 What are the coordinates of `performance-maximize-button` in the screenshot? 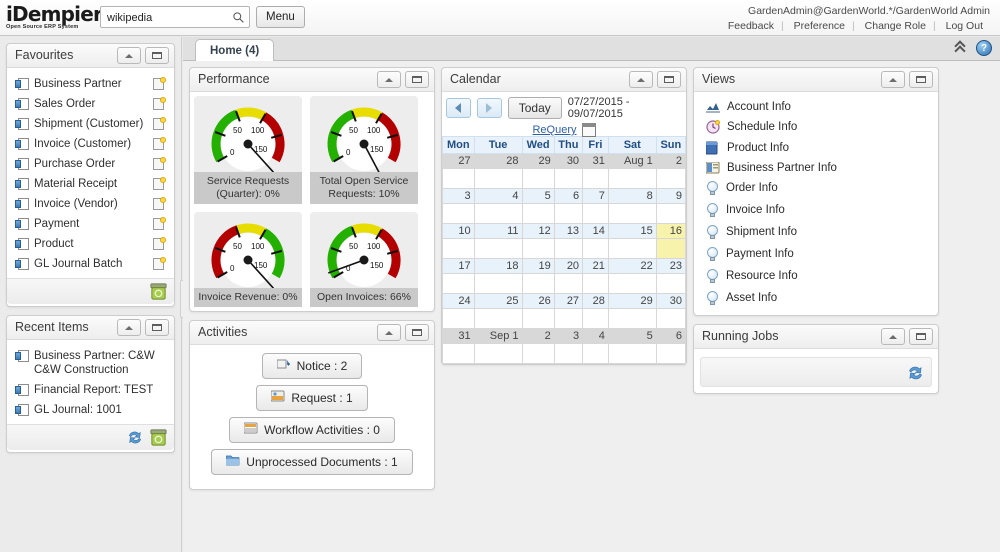 It's located at (417, 79).